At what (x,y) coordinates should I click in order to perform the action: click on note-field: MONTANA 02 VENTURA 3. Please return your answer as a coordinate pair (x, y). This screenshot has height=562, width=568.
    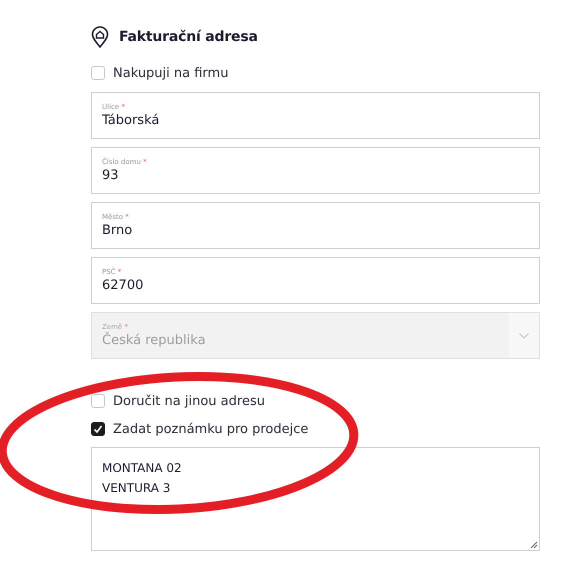
    Looking at the image, I should click on (315, 499).